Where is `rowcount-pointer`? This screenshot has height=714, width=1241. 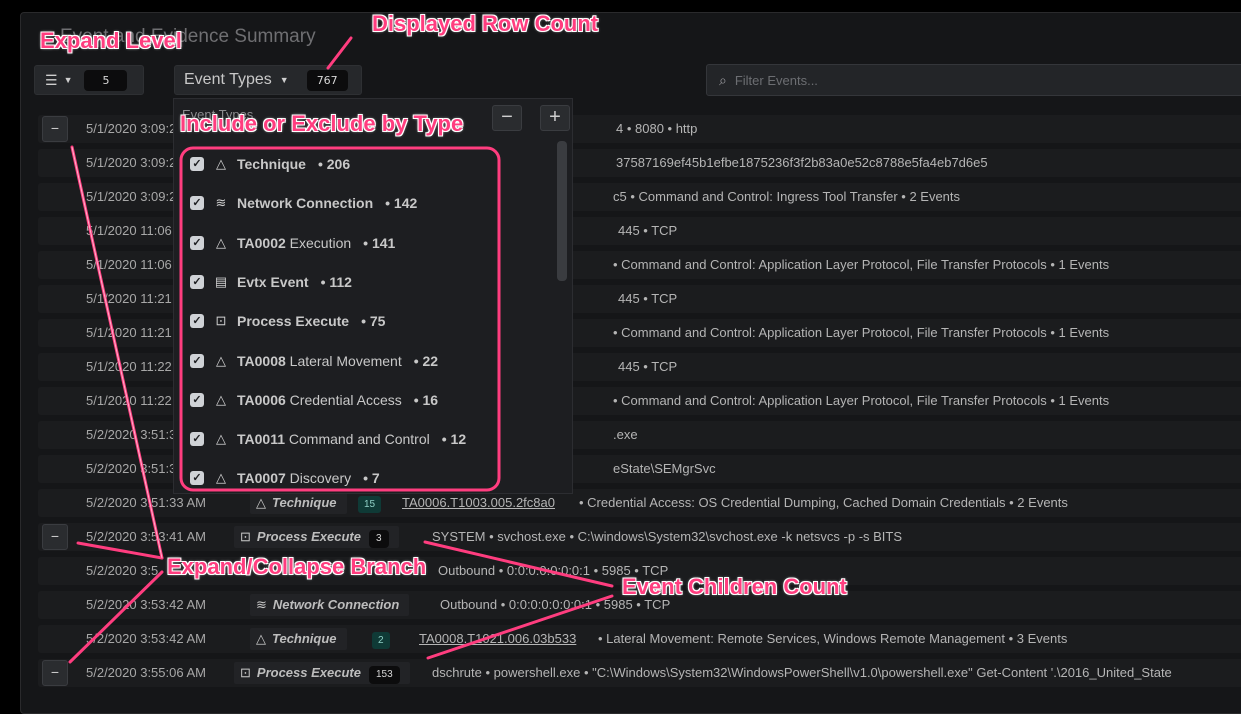 rowcount-pointer is located at coordinates (339, 53).